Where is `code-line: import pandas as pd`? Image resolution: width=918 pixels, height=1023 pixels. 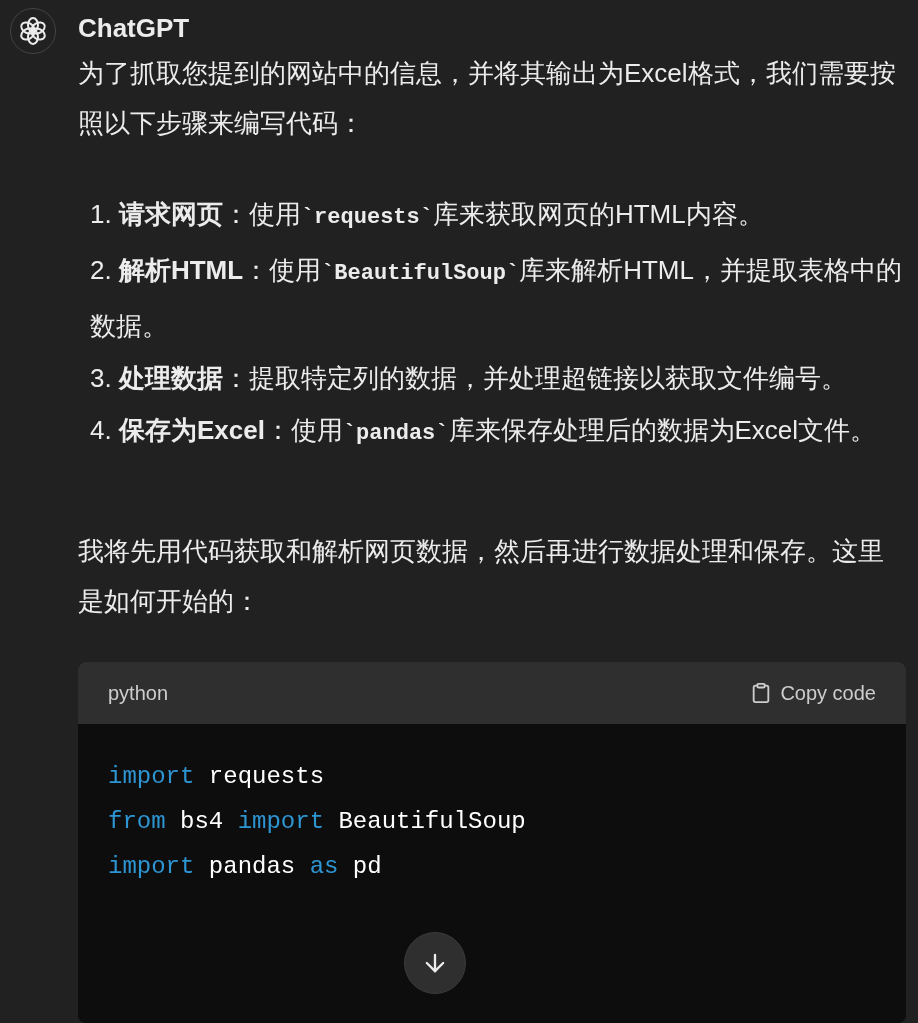
code-line: import pandas as pd is located at coordinates (245, 867).